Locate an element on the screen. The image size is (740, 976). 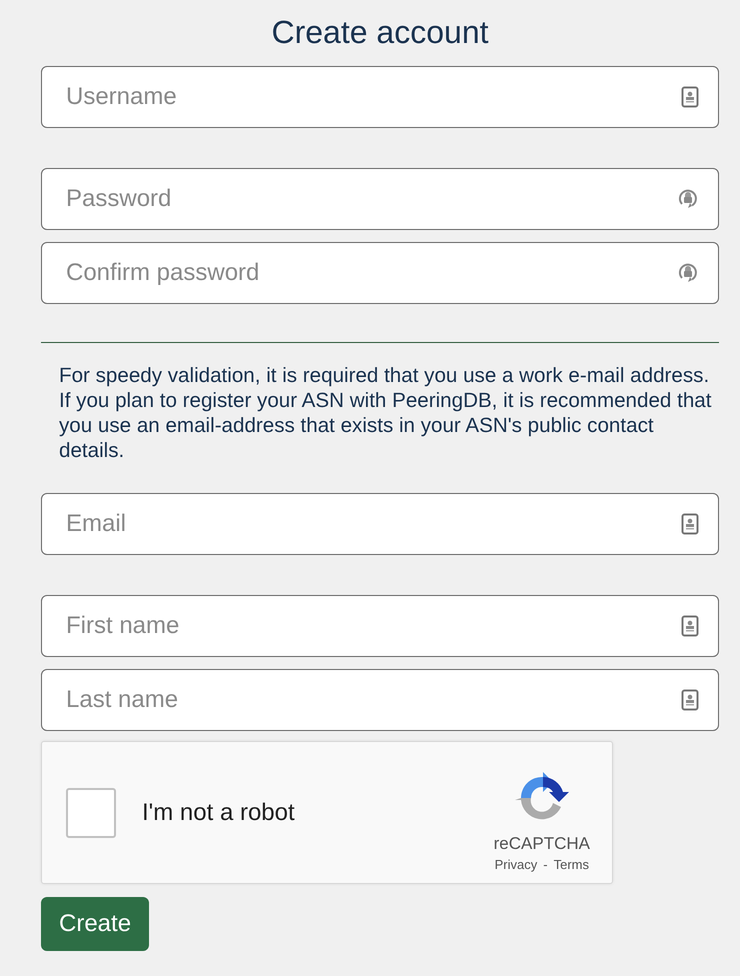
input-field: Username is located at coordinates (380, 97).